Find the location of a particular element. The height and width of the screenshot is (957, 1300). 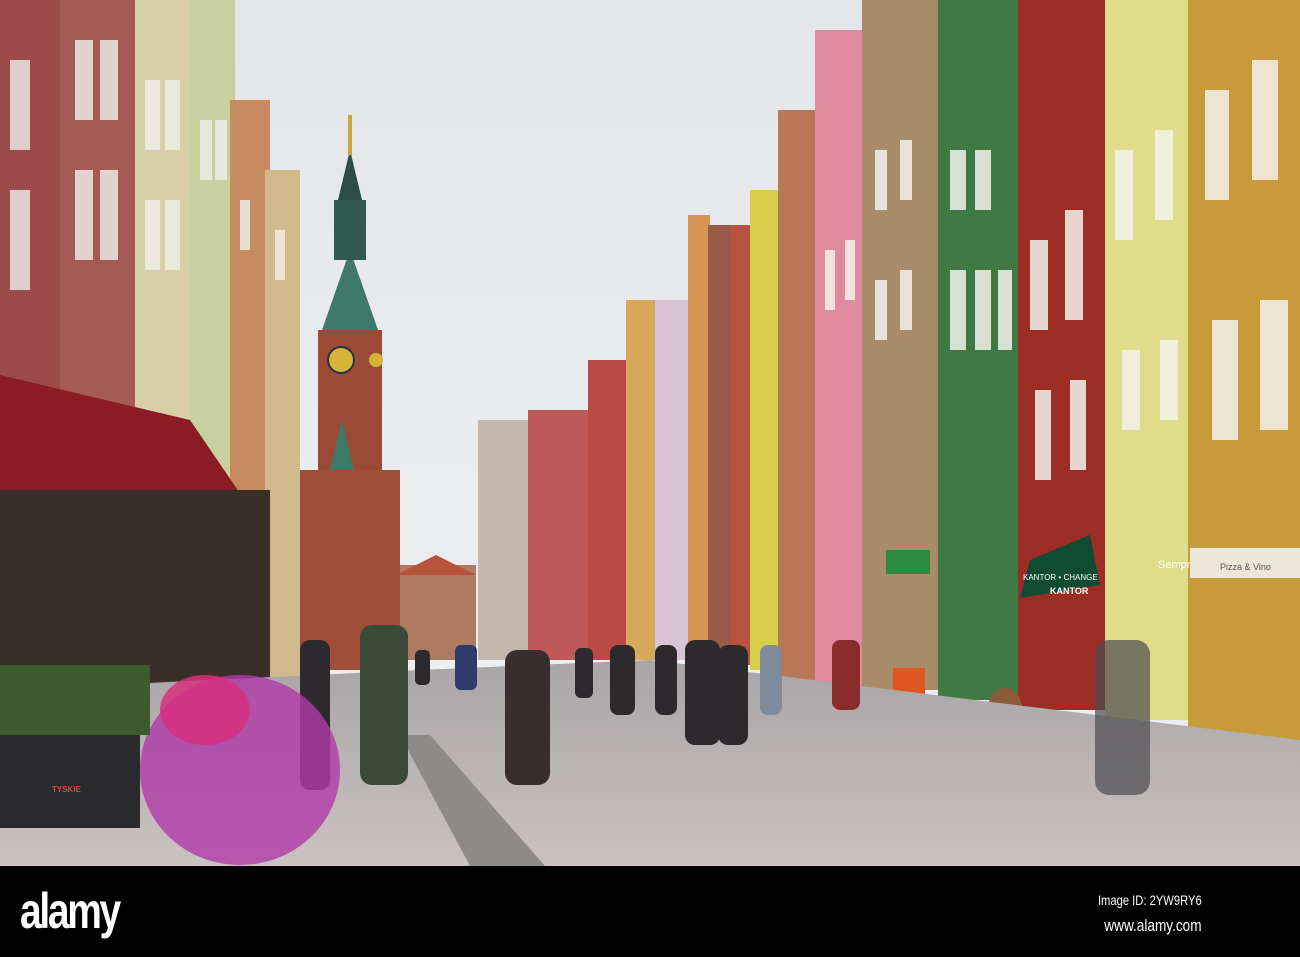

image-id: Image ID: 2YW9RY6 is located at coordinates (1150, 900).